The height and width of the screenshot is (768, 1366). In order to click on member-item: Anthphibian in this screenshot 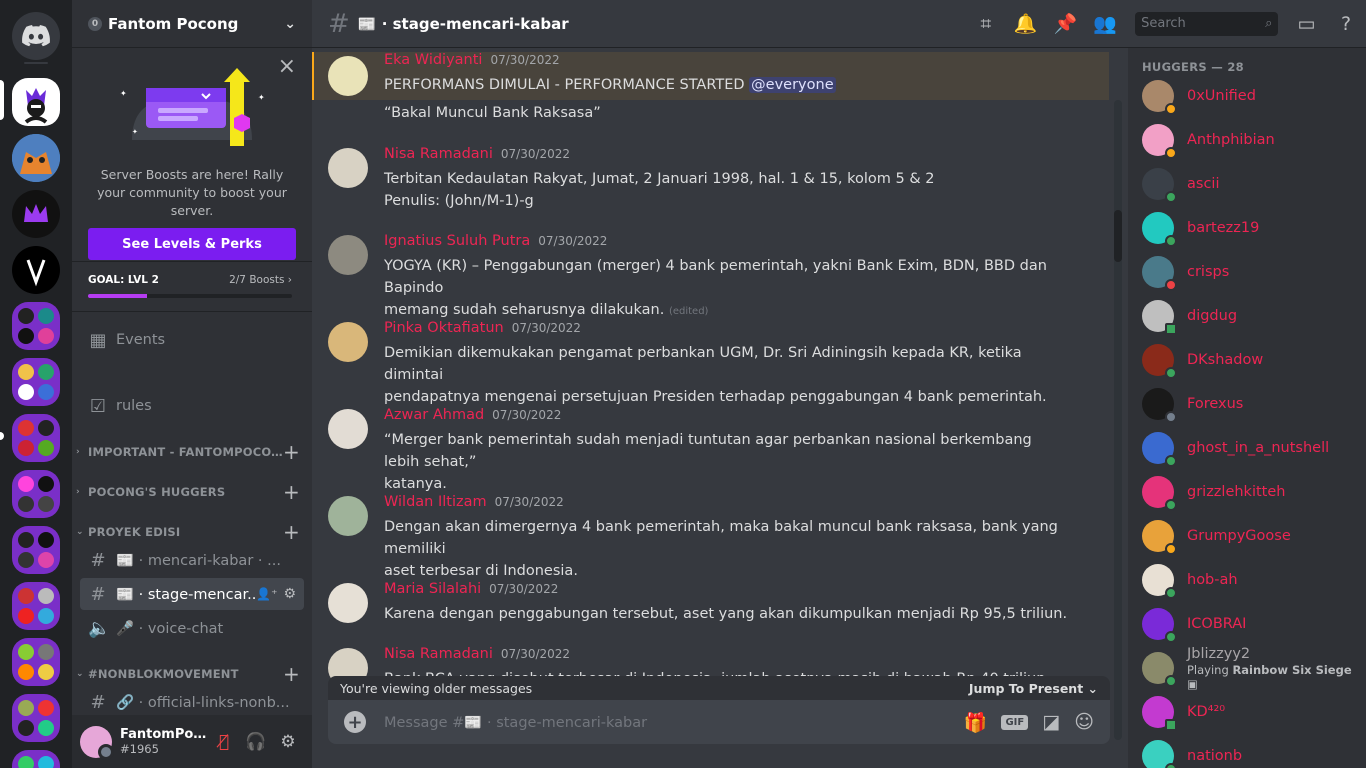, I will do `click(1247, 140)`.